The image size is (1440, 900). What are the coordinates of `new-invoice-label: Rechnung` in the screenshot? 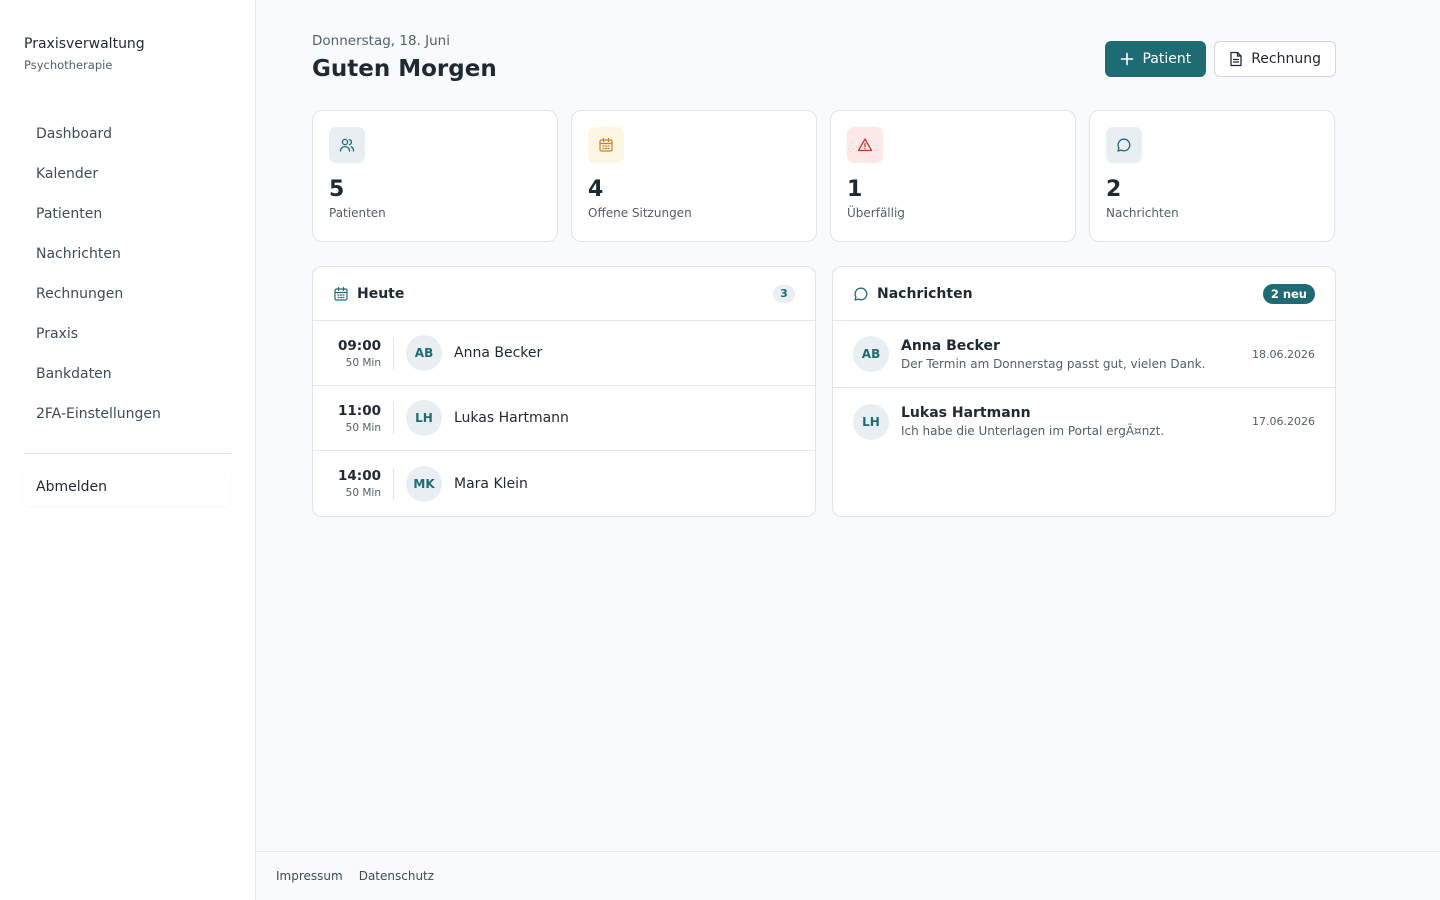 It's located at (1286, 59).